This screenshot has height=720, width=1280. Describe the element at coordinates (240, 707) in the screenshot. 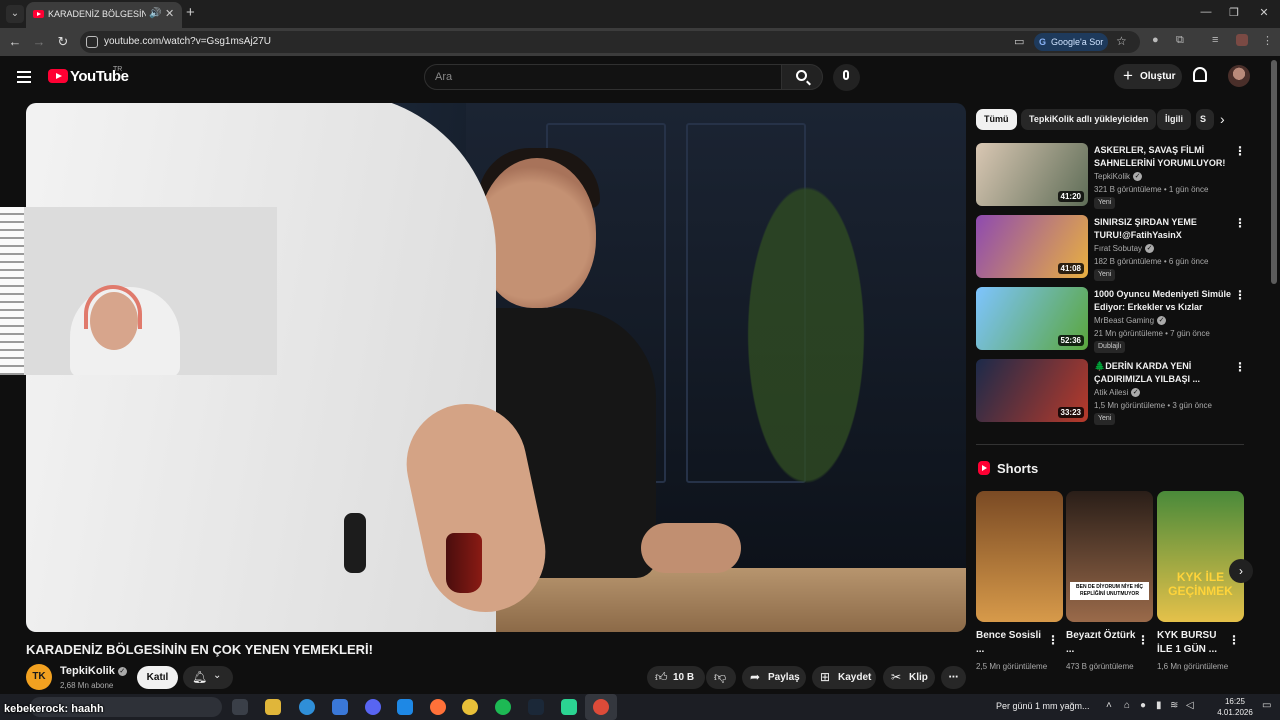

I see `task-view-icon` at that location.